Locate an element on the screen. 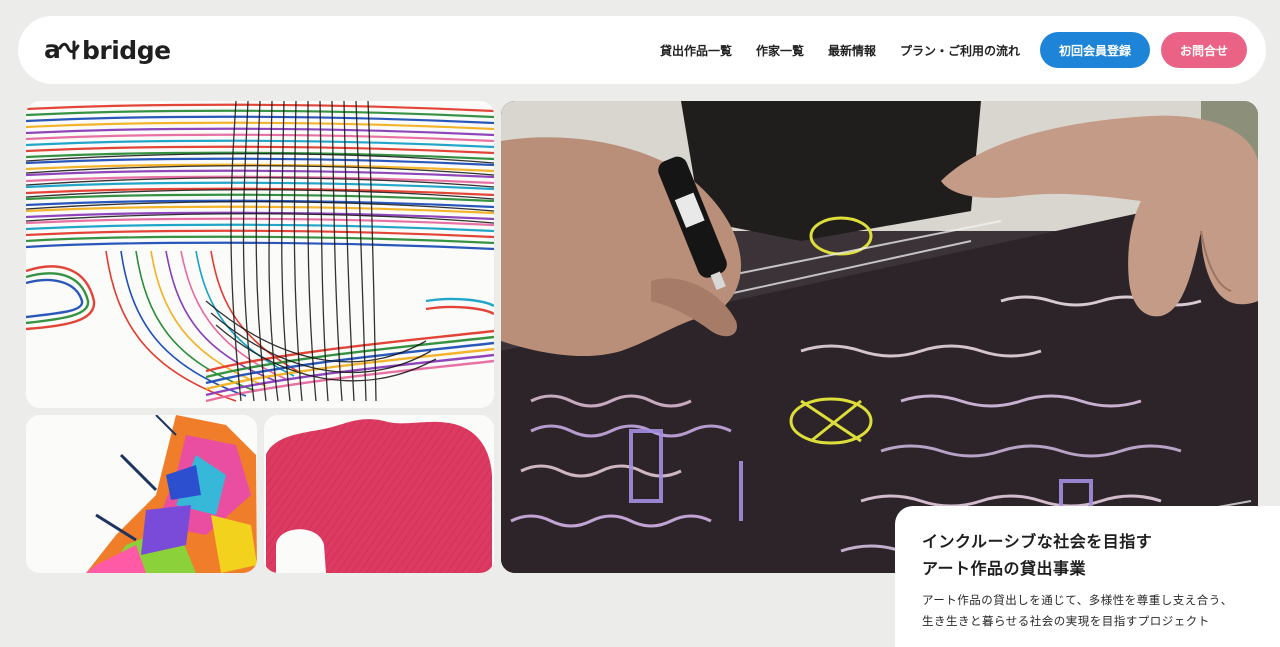  main-nav: 貸出作品一覧 作家一覧 最新情報 プラン・ご利用の流れ is located at coordinates (840, 50).